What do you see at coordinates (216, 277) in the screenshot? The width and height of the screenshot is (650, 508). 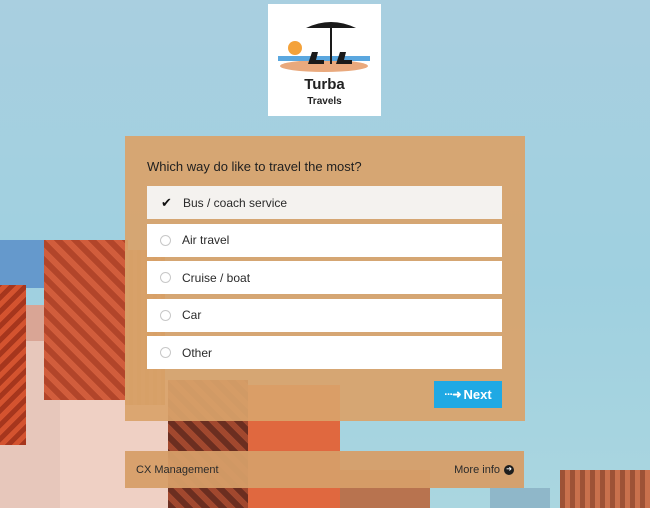 I see `option-label: Cruise / boat` at bounding box center [216, 277].